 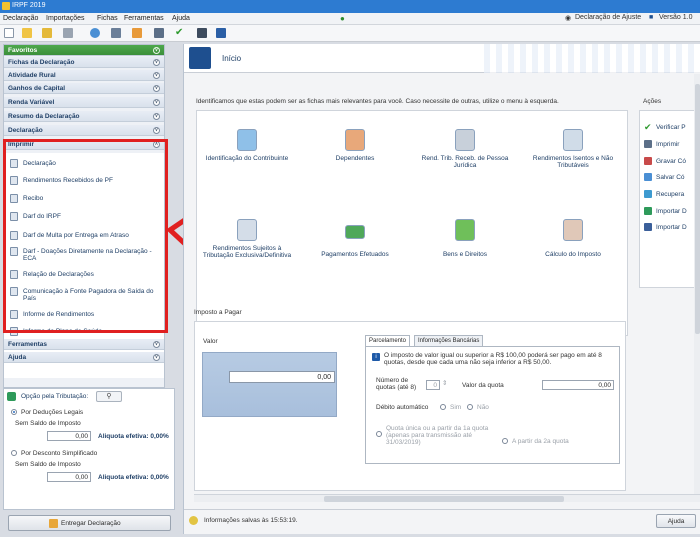 I want to click on sidebar-section-fichas: Fichas da Declaração ∨, so click(x=84, y=62).